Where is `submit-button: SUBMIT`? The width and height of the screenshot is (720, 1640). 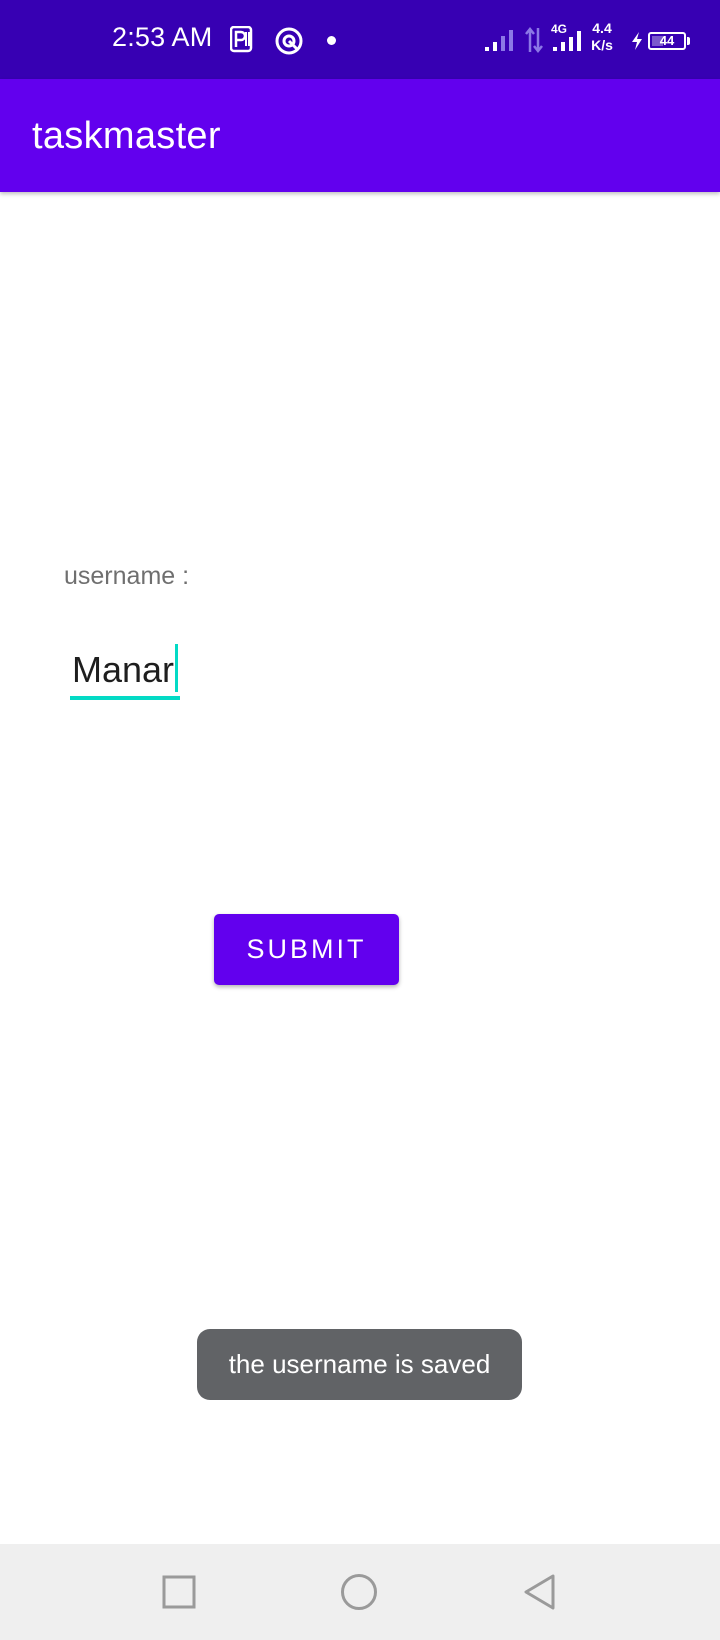
submit-button: SUBMIT is located at coordinates (306, 949).